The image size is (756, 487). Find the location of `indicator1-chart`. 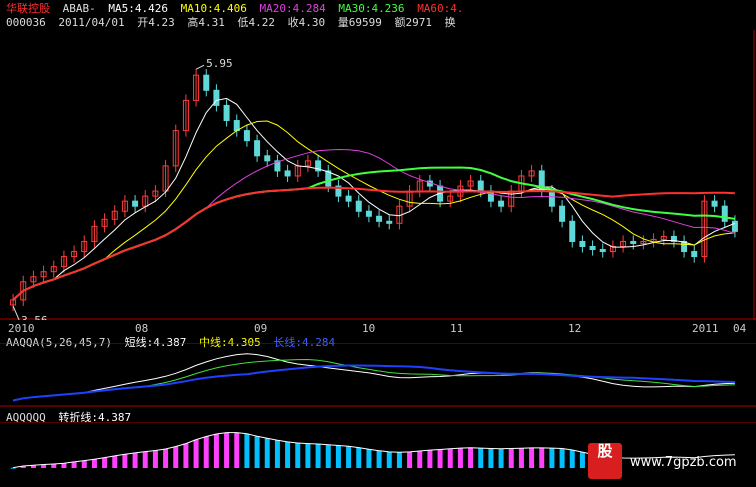

indicator1-chart is located at coordinates (378, 375).